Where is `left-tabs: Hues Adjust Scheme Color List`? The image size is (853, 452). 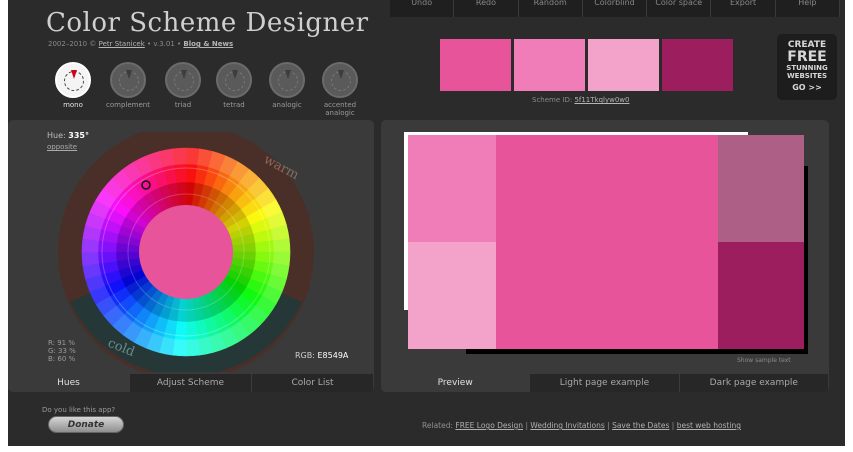 left-tabs: Hues Adjust Scheme Color List is located at coordinates (191, 383).